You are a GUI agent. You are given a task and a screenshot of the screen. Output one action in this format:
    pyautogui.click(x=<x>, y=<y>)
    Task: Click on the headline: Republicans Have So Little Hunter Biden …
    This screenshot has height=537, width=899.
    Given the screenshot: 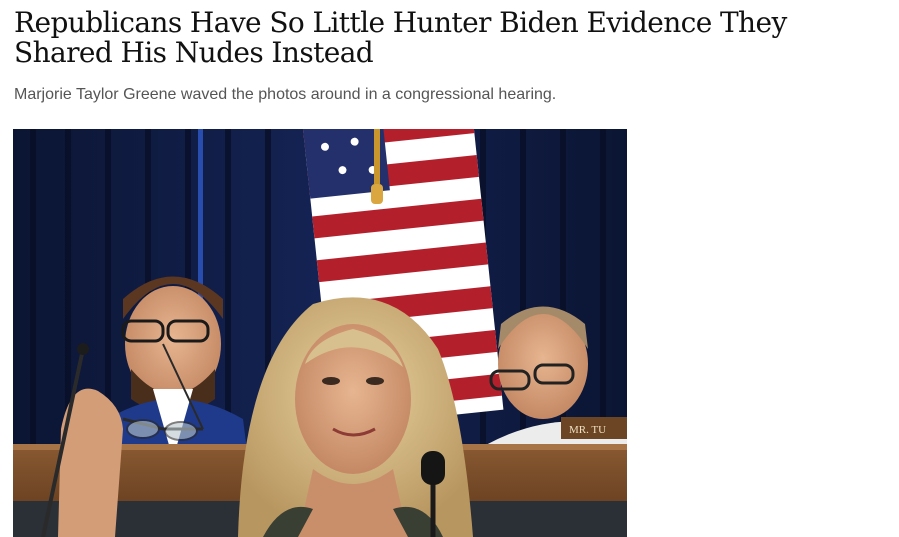 What is the action you would take?
    pyautogui.click(x=400, y=37)
    